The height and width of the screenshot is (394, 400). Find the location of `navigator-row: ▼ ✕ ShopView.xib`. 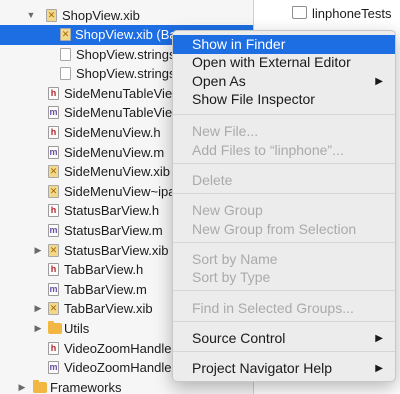

navigator-row: ▼ ✕ ShopView.xib is located at coordinates (126, 15).